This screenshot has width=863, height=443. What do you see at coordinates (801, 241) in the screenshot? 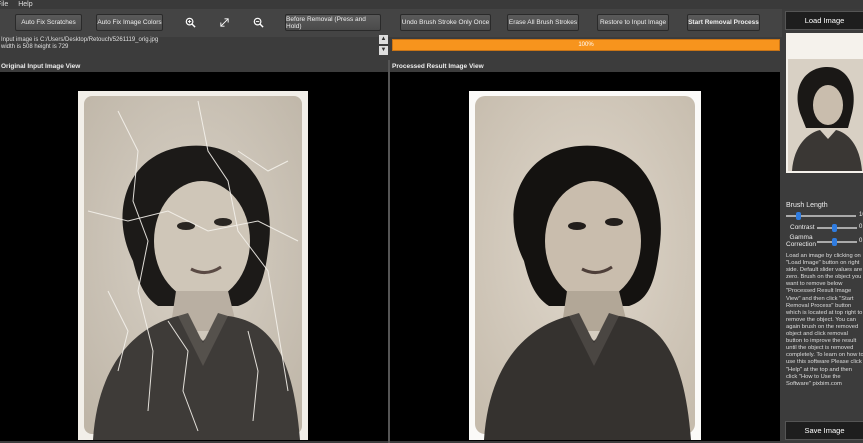
I see `gamma-label: Gamma Correction` at bounding box center [801, 241].